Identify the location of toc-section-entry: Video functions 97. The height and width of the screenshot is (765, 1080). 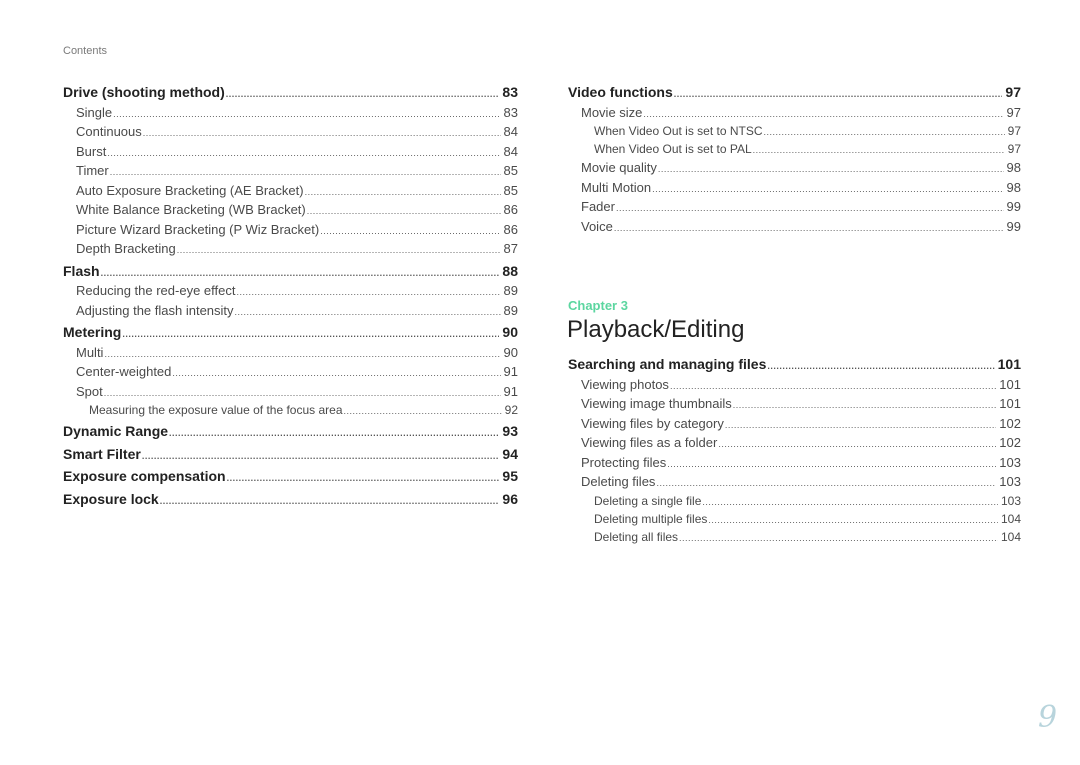
(794, 93).